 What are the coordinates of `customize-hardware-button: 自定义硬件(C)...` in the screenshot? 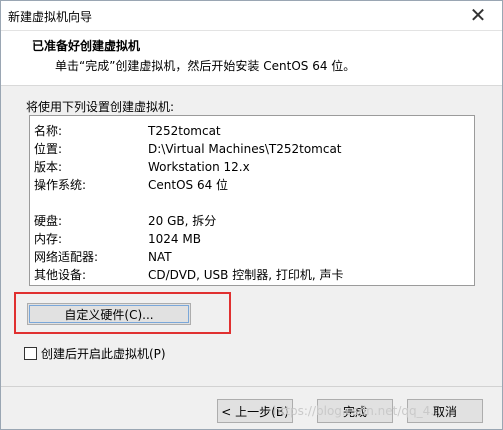 It's located at (109, 314).